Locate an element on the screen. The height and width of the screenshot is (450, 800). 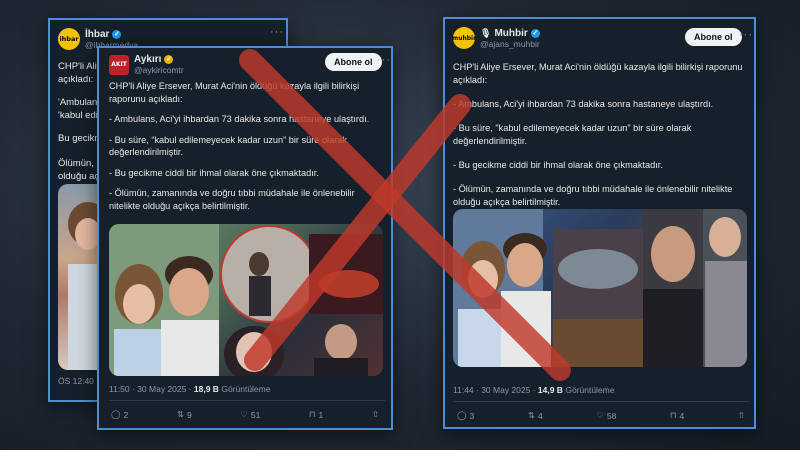
view-count: 18,9 B is located at coordinates (206, 389).